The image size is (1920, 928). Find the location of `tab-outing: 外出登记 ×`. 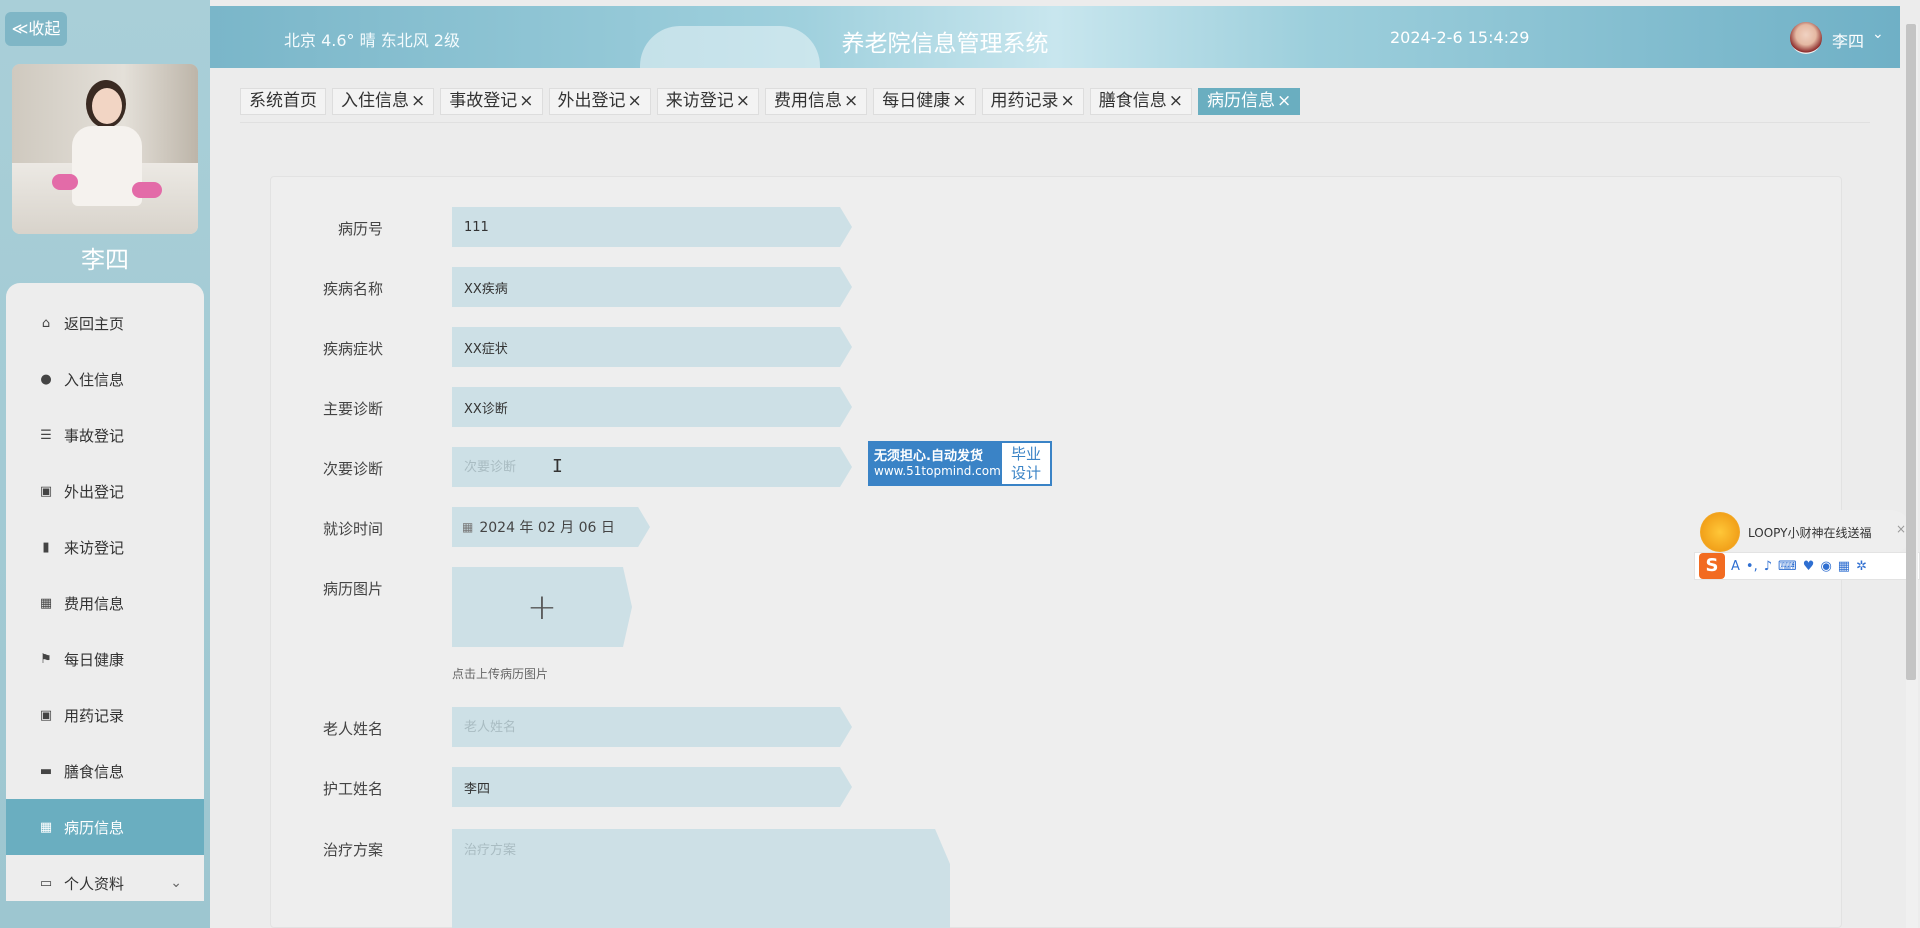

tab-outing: 外出登记 × is located at coordinates (599, 101).